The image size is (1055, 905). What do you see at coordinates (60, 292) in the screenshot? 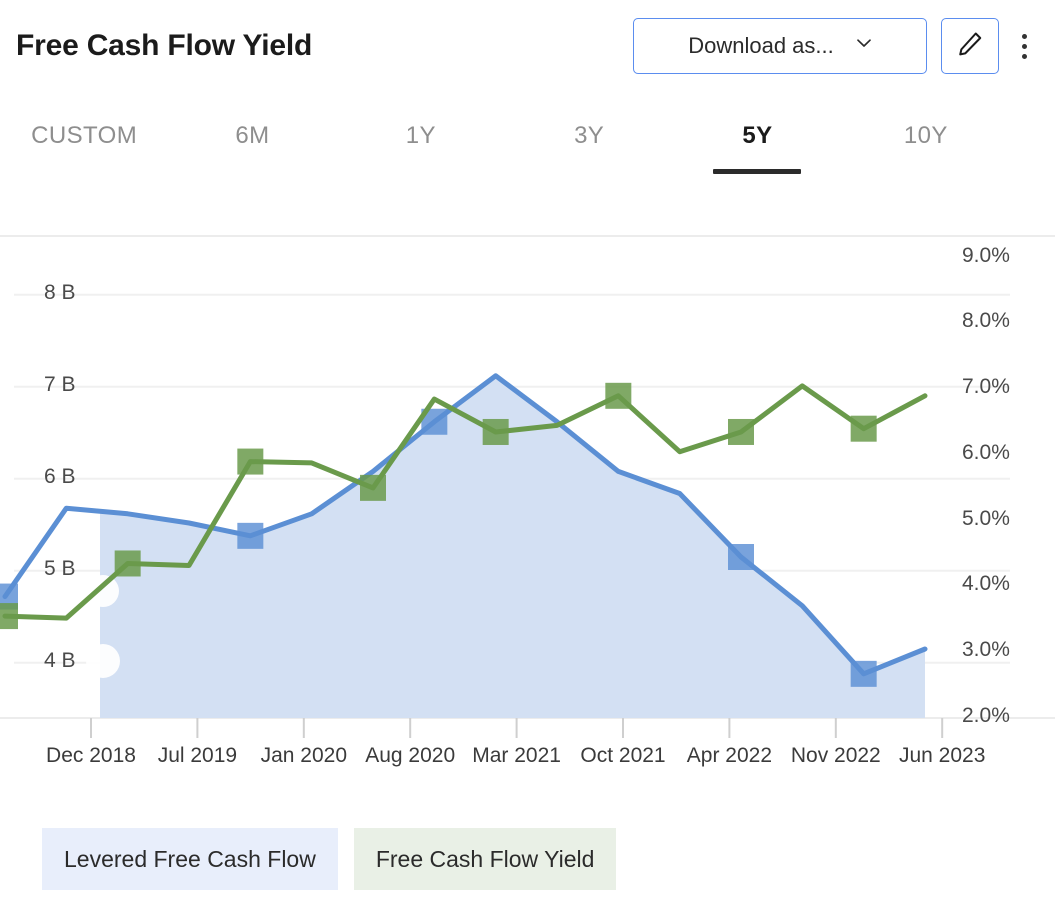
I see `y-axis-left-tick: 8 B` at bounding box center [60, 292].